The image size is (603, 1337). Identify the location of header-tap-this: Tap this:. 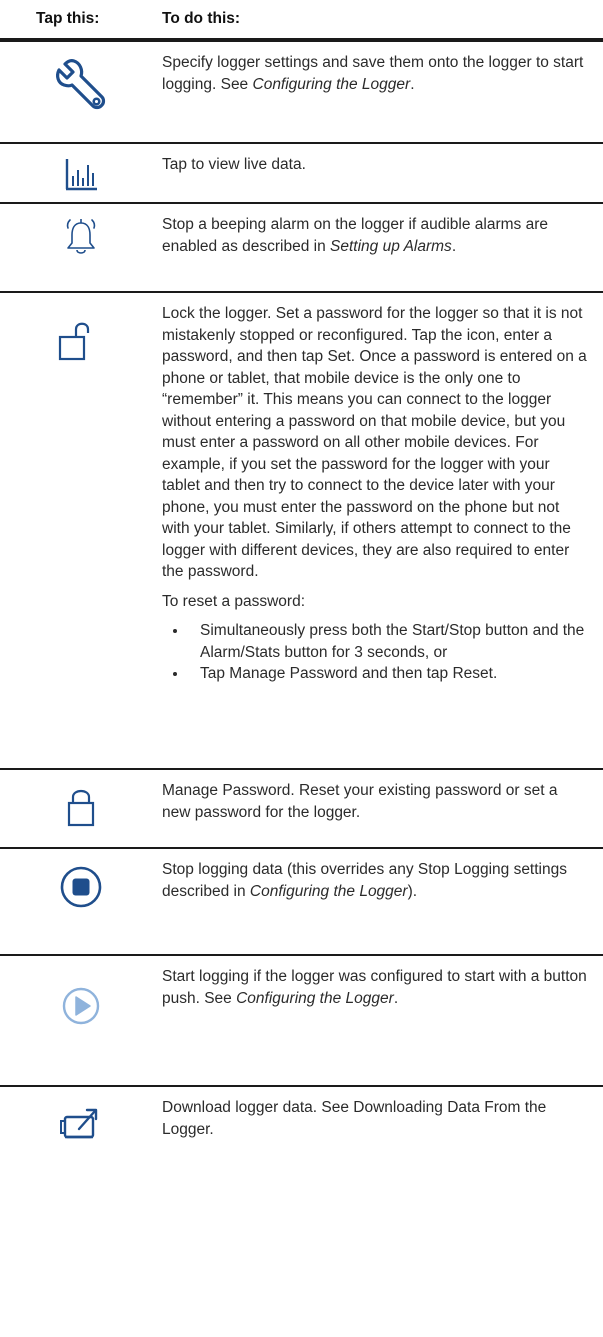
(68, 18).